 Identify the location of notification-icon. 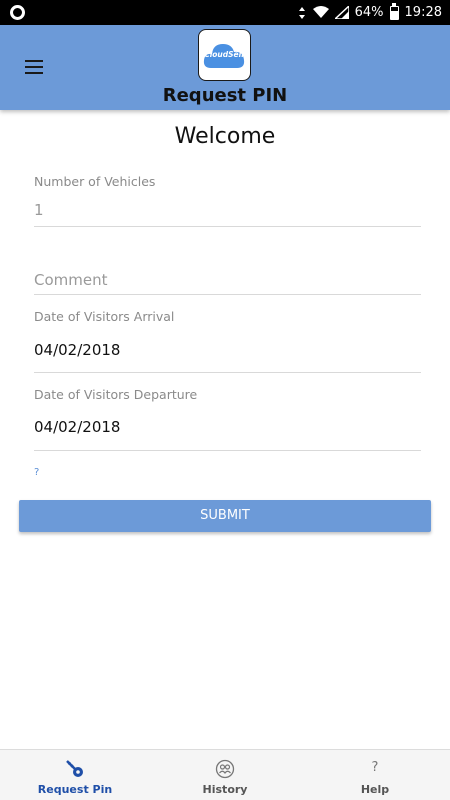
(17, 12).